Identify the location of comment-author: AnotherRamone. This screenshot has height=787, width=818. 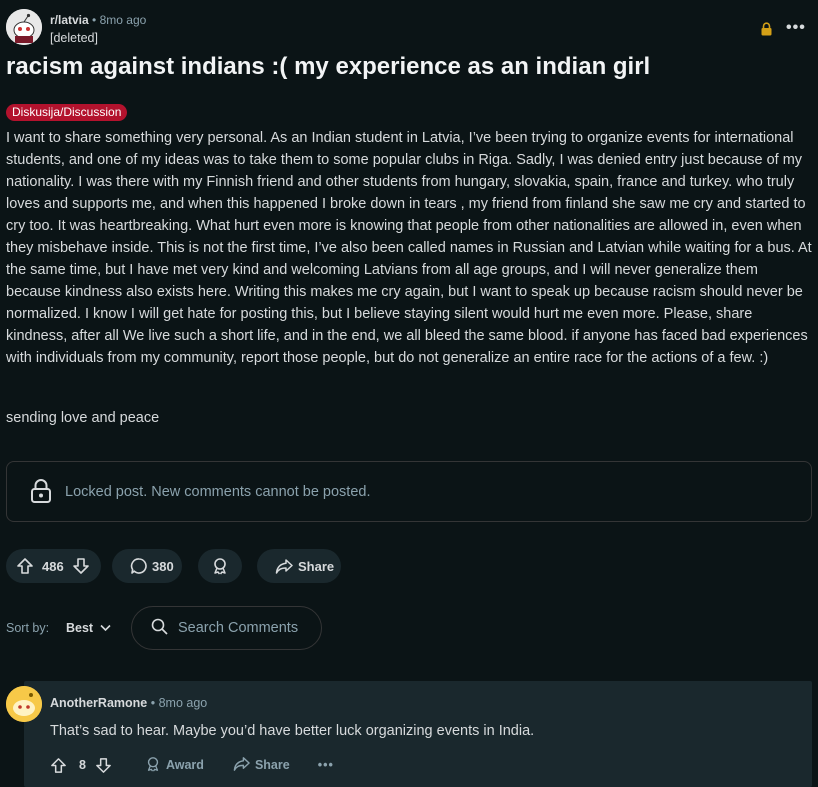
(98, 703).